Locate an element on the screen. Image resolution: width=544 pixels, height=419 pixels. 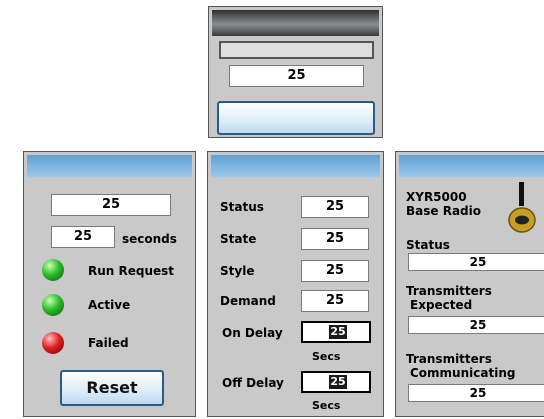
status-field-right: 25 is located at coordinates (476, 262).